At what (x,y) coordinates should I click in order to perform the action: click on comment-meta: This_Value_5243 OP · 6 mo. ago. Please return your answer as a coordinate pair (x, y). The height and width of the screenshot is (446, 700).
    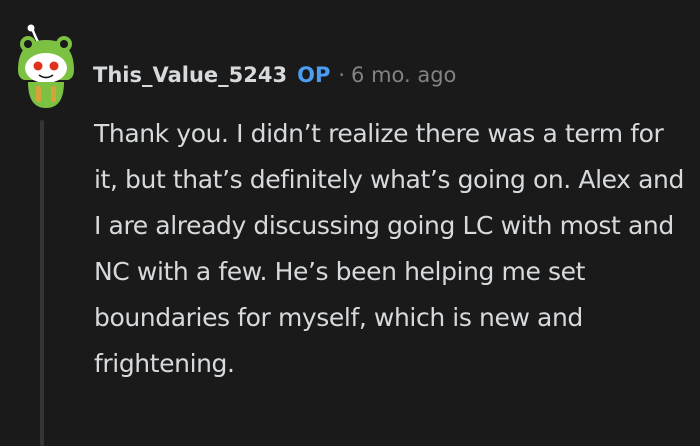
    Looking at the image, I should click on (274, 75).